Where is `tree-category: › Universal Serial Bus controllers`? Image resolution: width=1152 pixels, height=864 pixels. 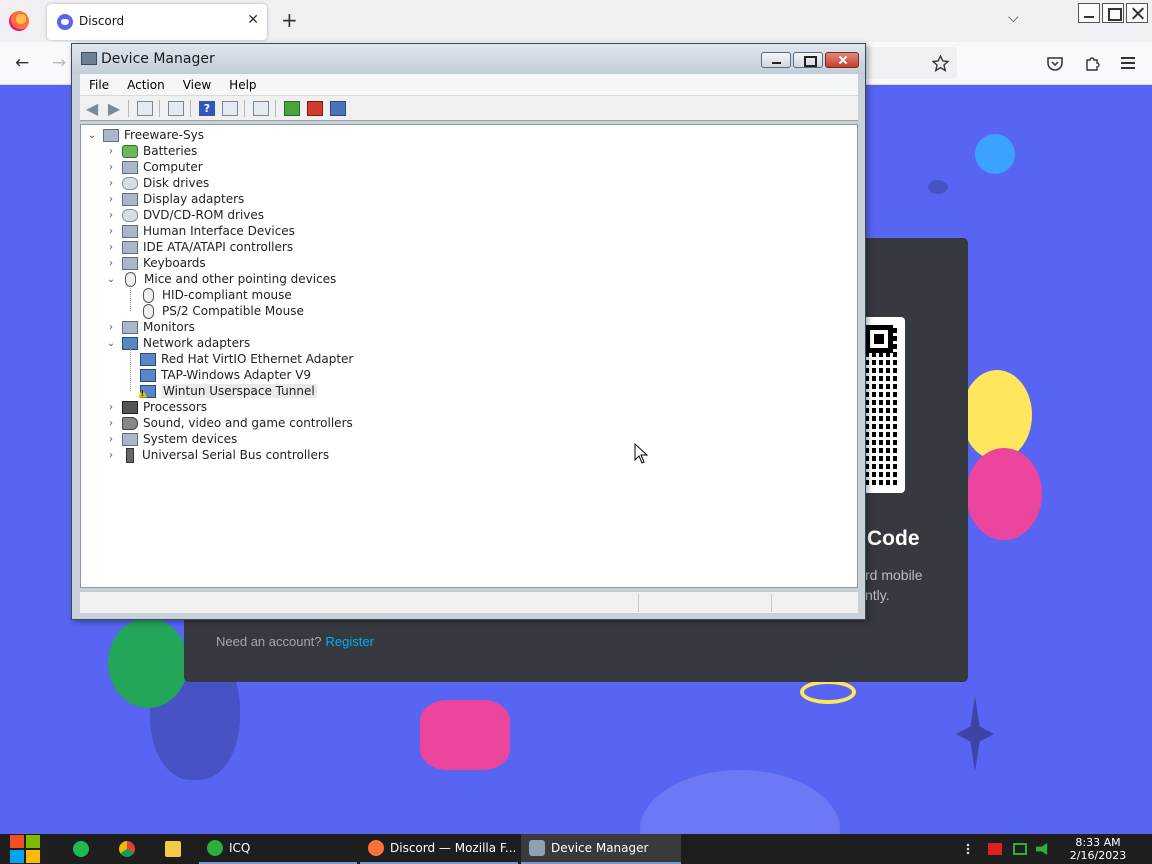
tree-category: › Universal Serial Bus controllers is located at coordinates (217, 455).